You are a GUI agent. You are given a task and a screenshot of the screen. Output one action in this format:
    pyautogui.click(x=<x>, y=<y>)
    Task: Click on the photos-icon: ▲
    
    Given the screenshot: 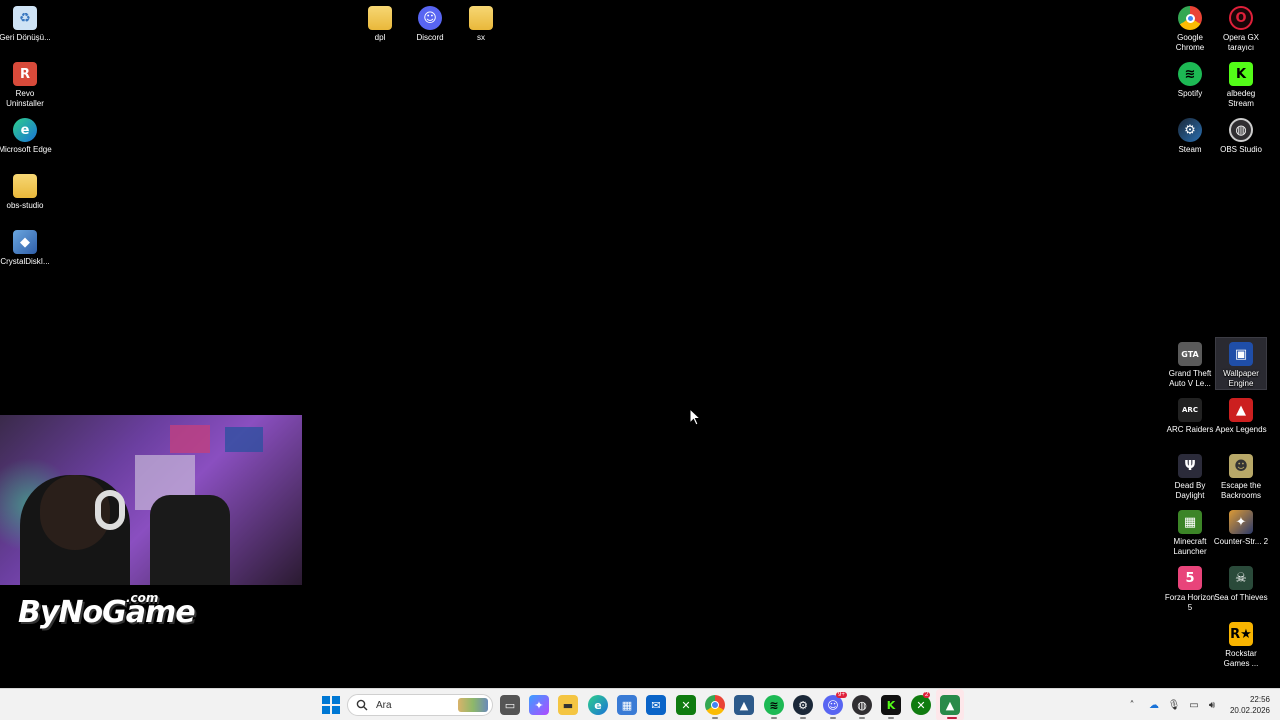 What is the action you would take?
    pyautogui.click(x=744, y=705)
    